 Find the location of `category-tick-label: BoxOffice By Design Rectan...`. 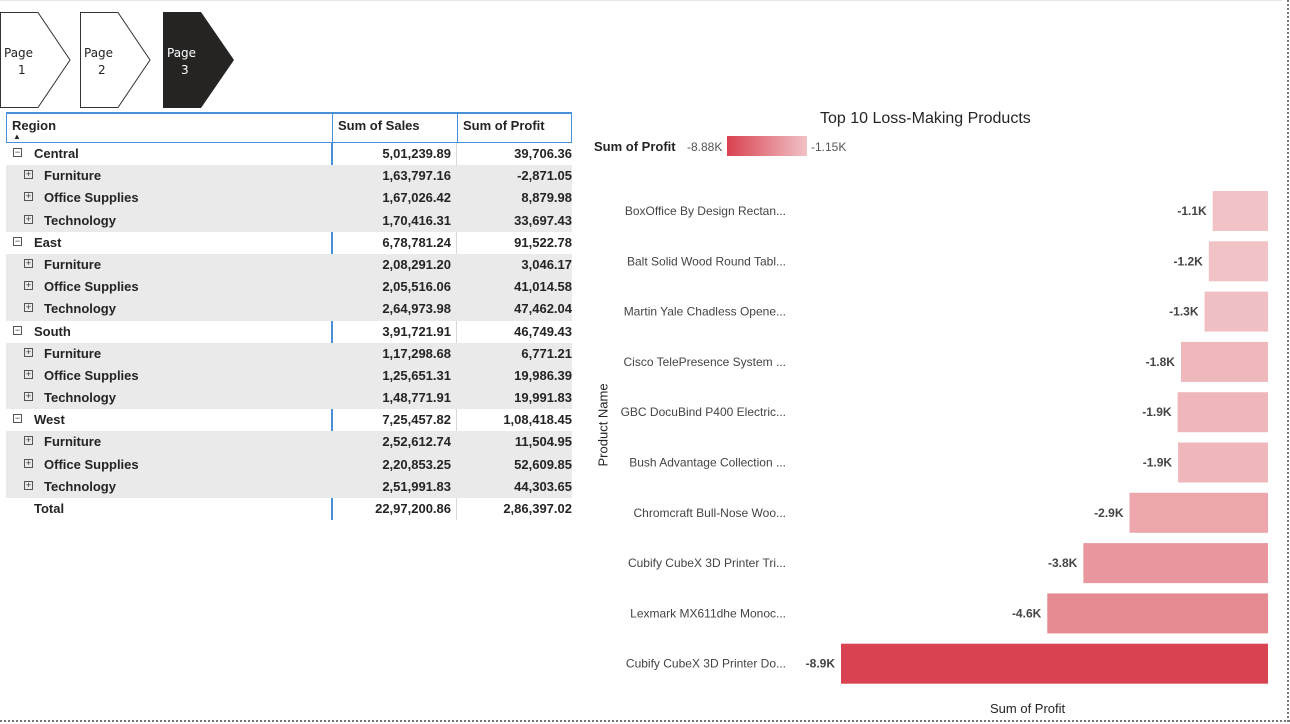

category-tick-label: BoxOffice By Design Rectan... is located at coordinates (705, 211).